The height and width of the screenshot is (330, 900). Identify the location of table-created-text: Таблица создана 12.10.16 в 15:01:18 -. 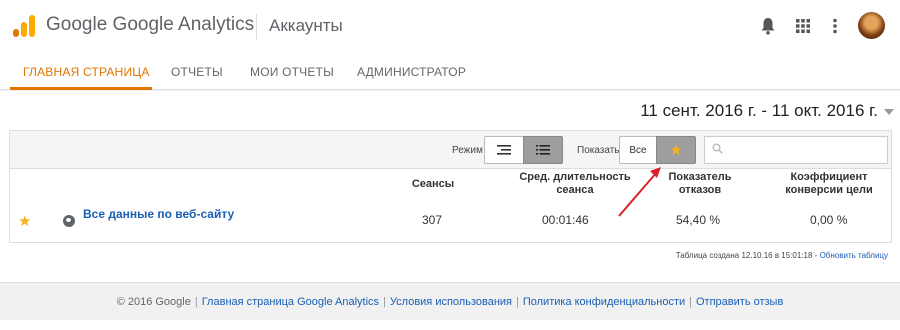
(746, 255).